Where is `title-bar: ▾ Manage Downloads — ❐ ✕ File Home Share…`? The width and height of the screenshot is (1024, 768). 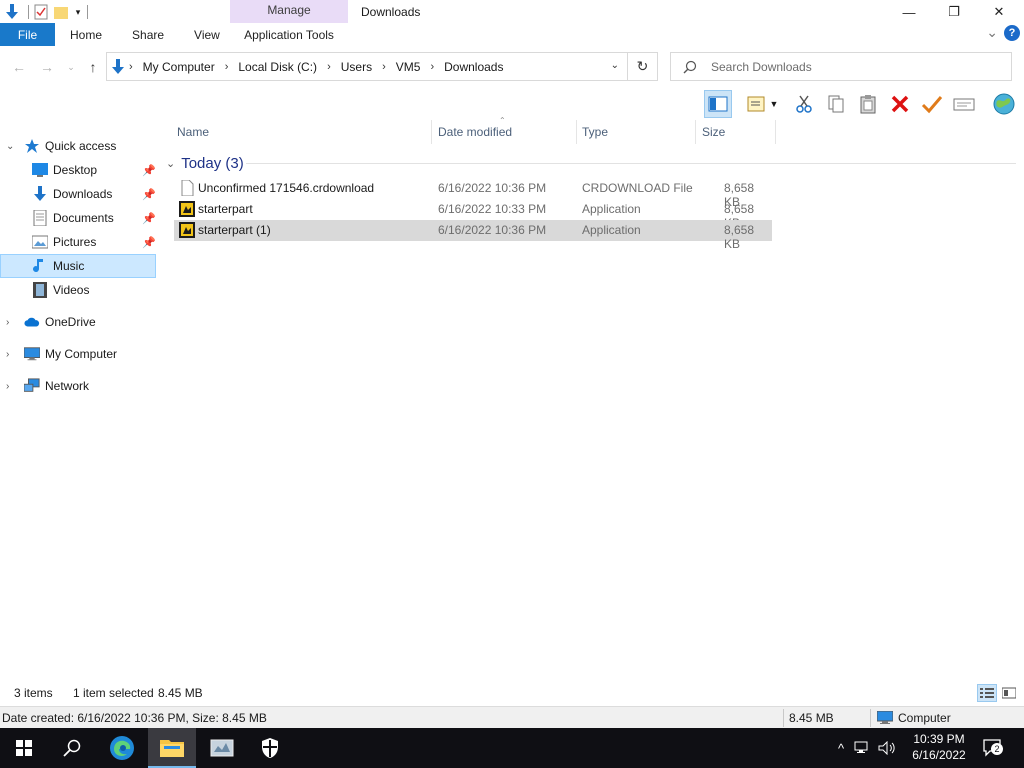
title-bar: ▾ Manage Downloads — ❐ ✕ File Home Share… is located at coordinates (512, 23).